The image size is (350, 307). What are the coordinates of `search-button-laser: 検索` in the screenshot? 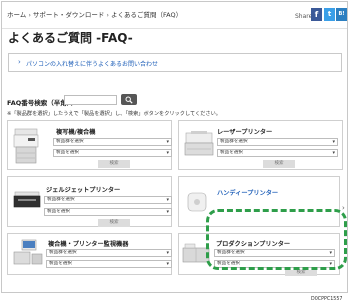 It's located at (279, 164).